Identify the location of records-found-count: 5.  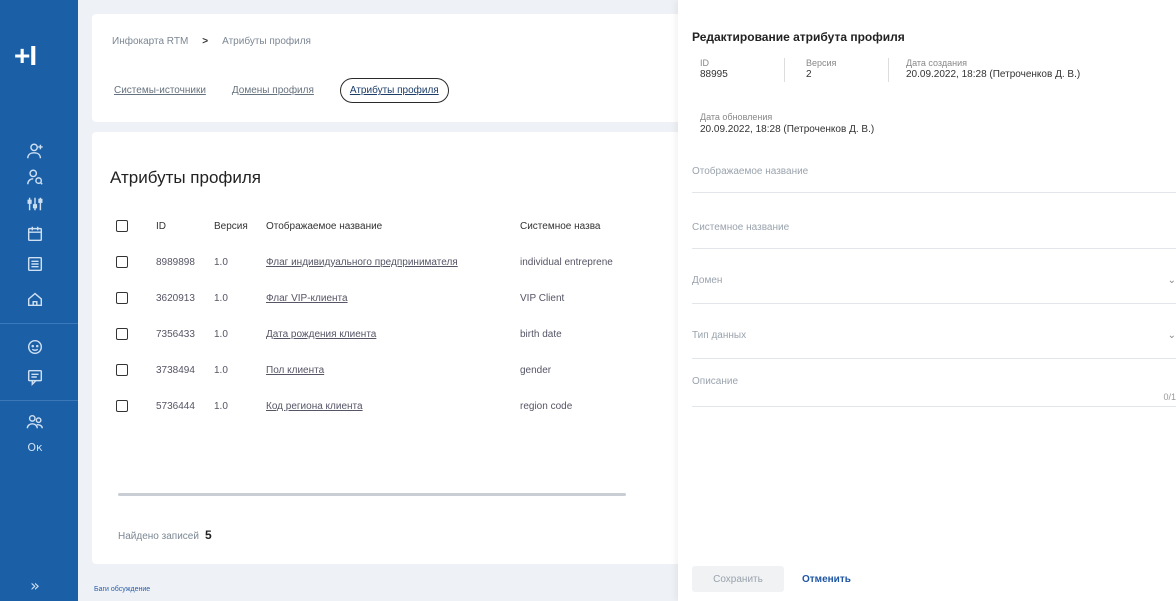
(208, 535).